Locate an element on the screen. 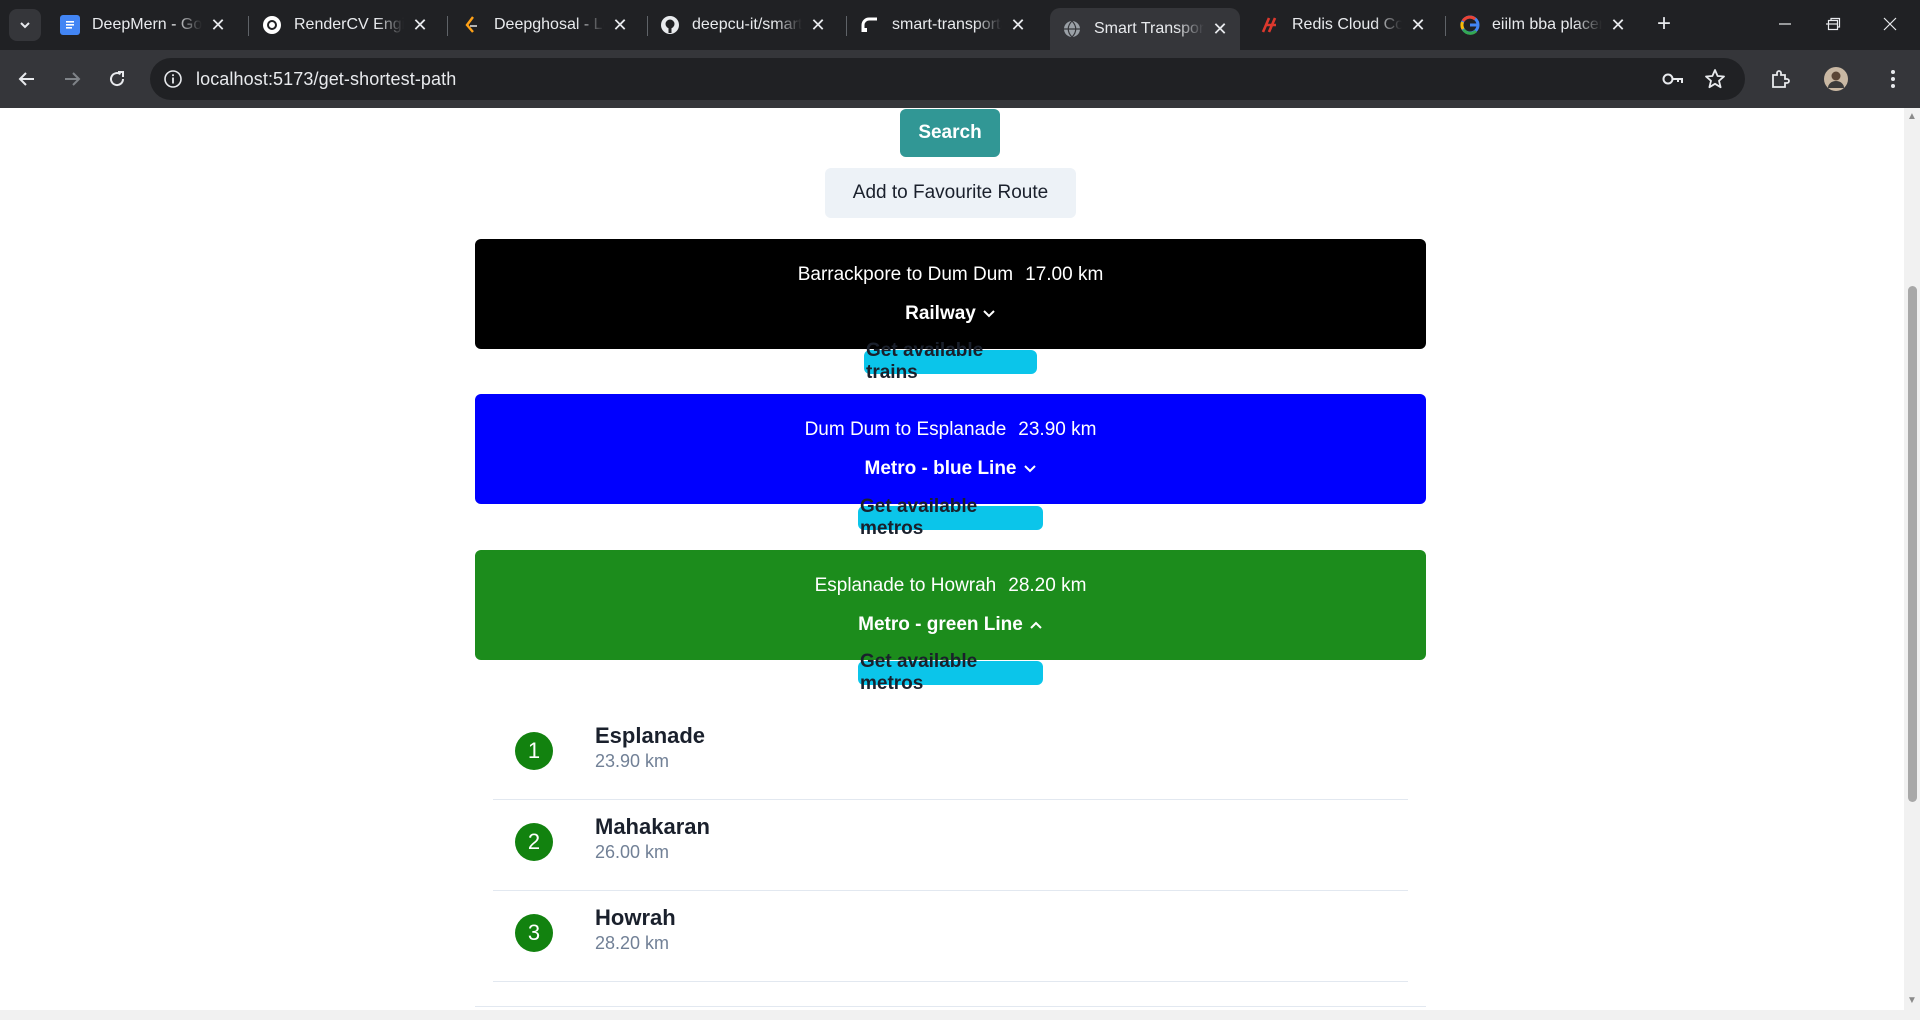 This screenshot has height=1020, width=1920. tab-github: deepcu-it/smart-transportation ✕ is located at coordinates (743, 25).